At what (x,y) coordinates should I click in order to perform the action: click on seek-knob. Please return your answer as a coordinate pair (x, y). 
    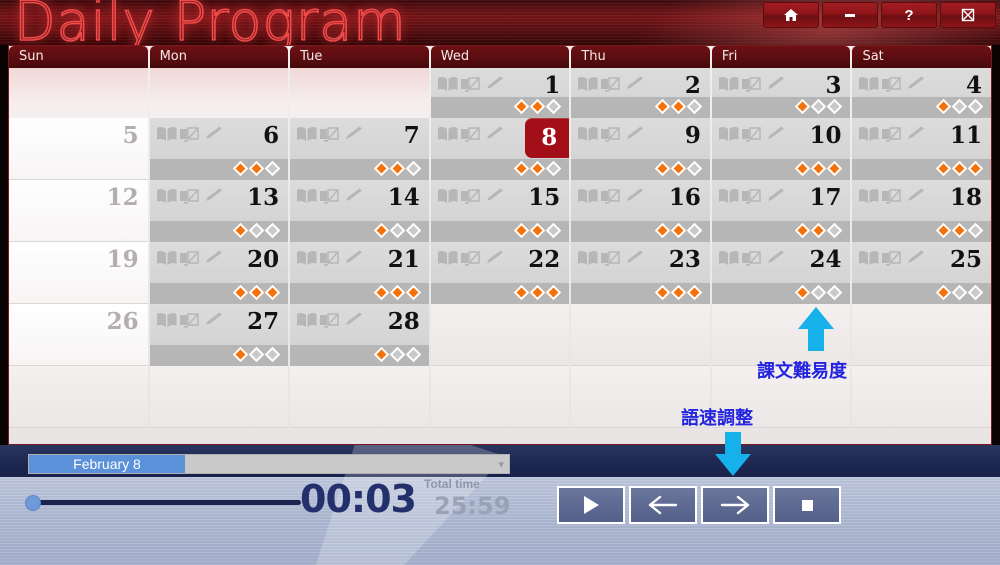
    Looking at the image, I should click on (33, 503).